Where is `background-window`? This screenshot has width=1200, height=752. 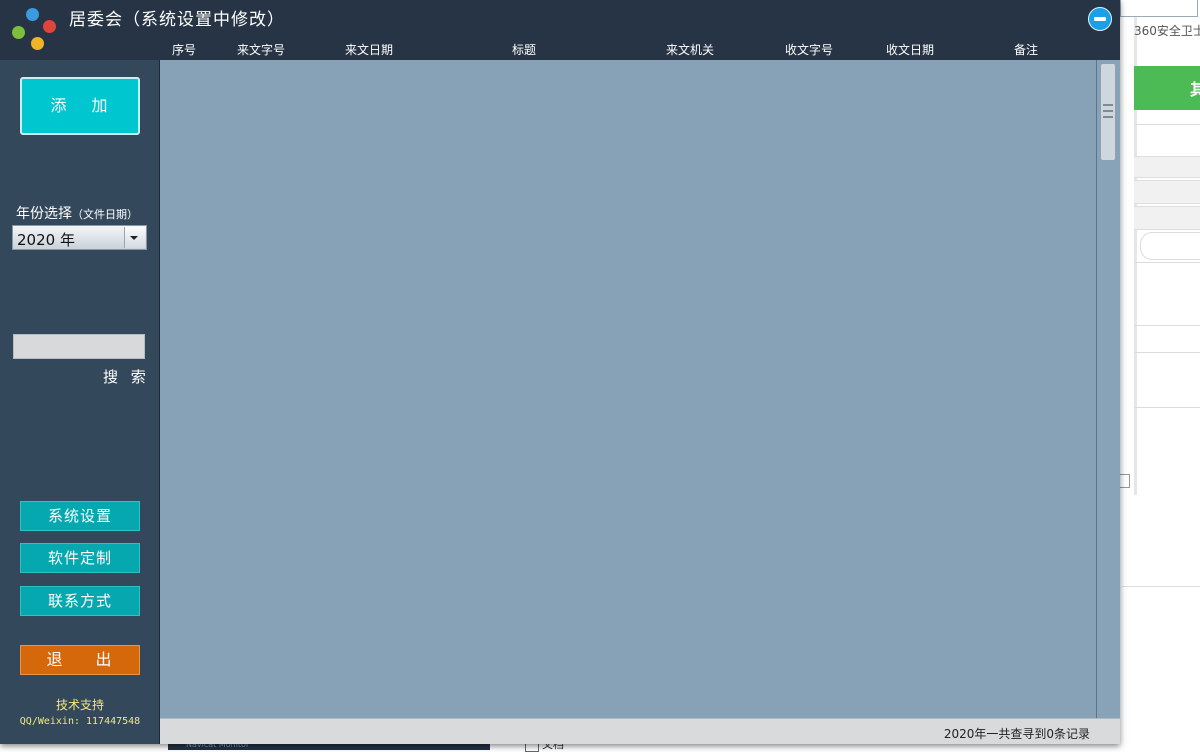
background-window is located at coordinates (1160, 375).